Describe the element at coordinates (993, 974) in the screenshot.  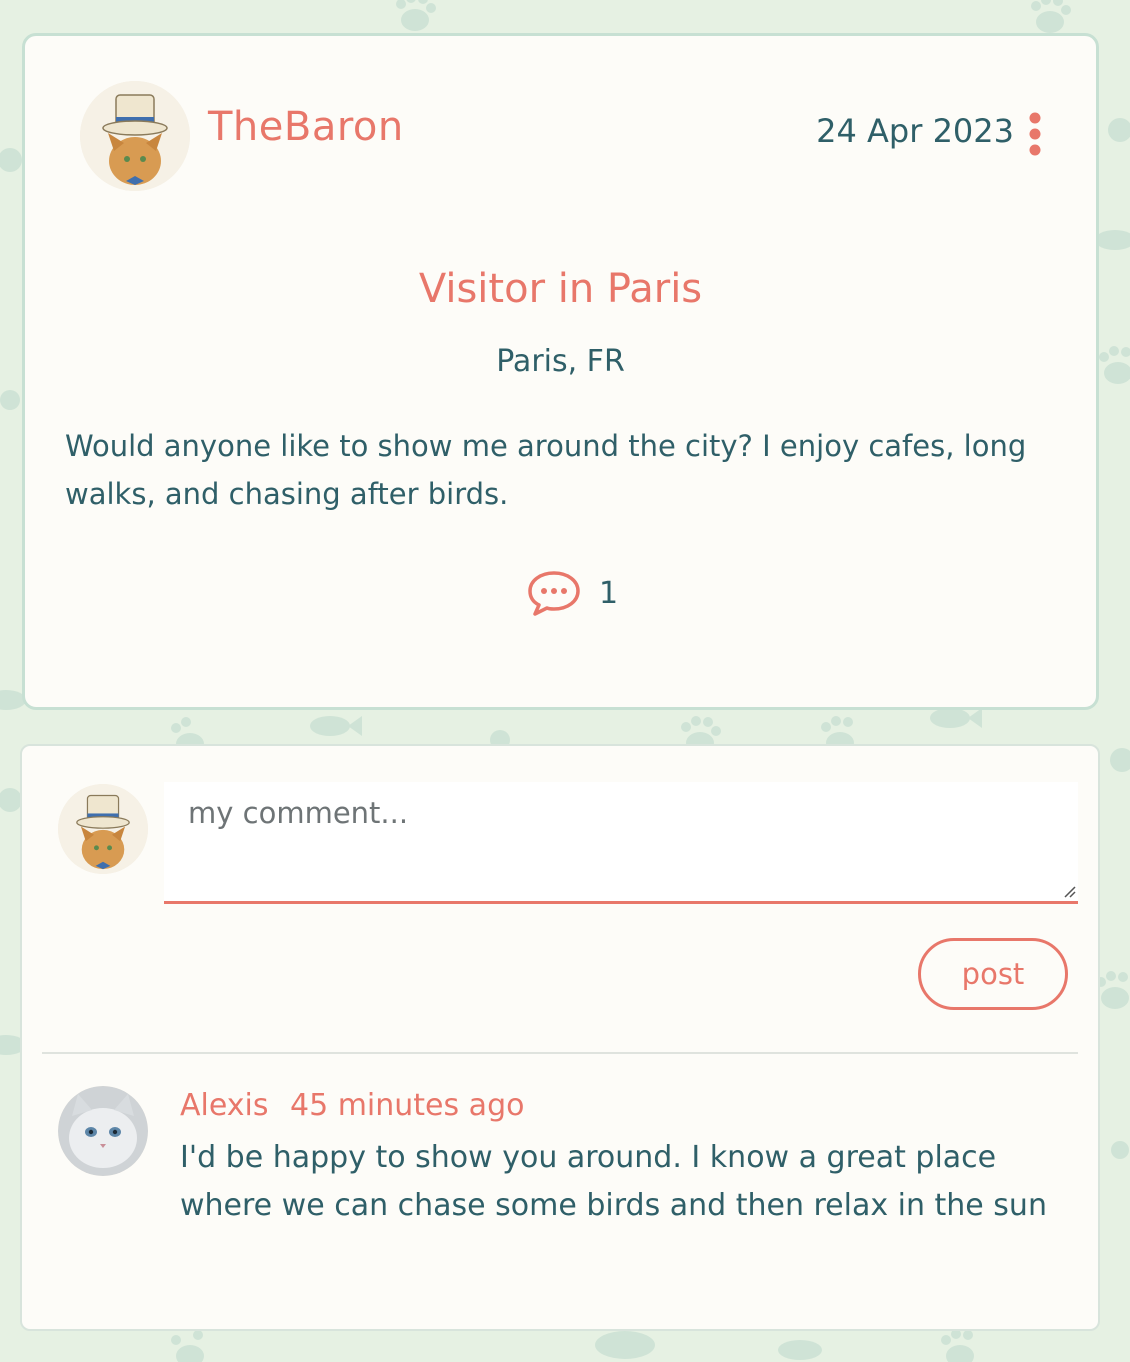
I see `post-comment-button: post` at that location.